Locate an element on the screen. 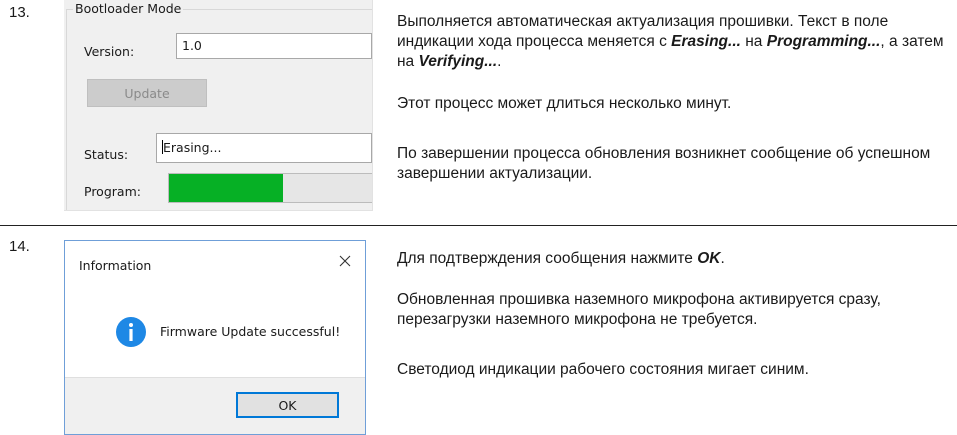 This screenshot has width=957, height=435. dialog-message: Firmware Update successful! is located at coordinates (250, 331).